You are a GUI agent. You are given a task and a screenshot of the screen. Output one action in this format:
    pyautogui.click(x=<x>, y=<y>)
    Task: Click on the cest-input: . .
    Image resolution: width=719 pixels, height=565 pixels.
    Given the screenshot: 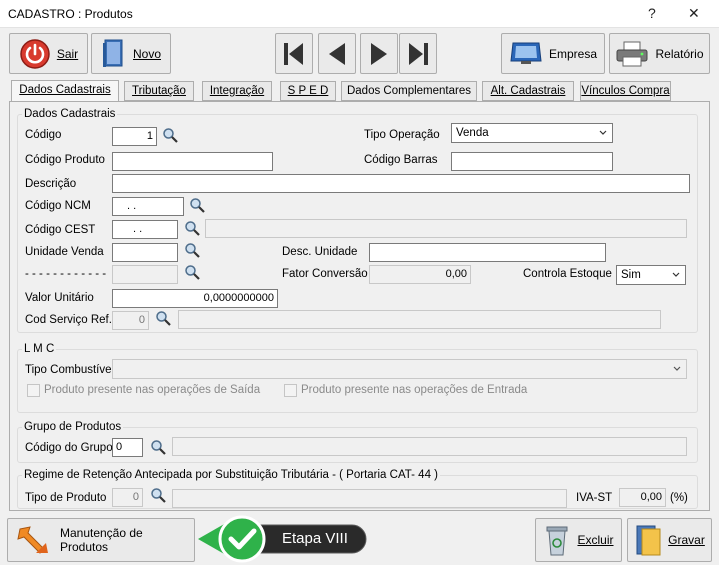 What is the action you would take?
    pyautogui.click(x=145, y=229)
    